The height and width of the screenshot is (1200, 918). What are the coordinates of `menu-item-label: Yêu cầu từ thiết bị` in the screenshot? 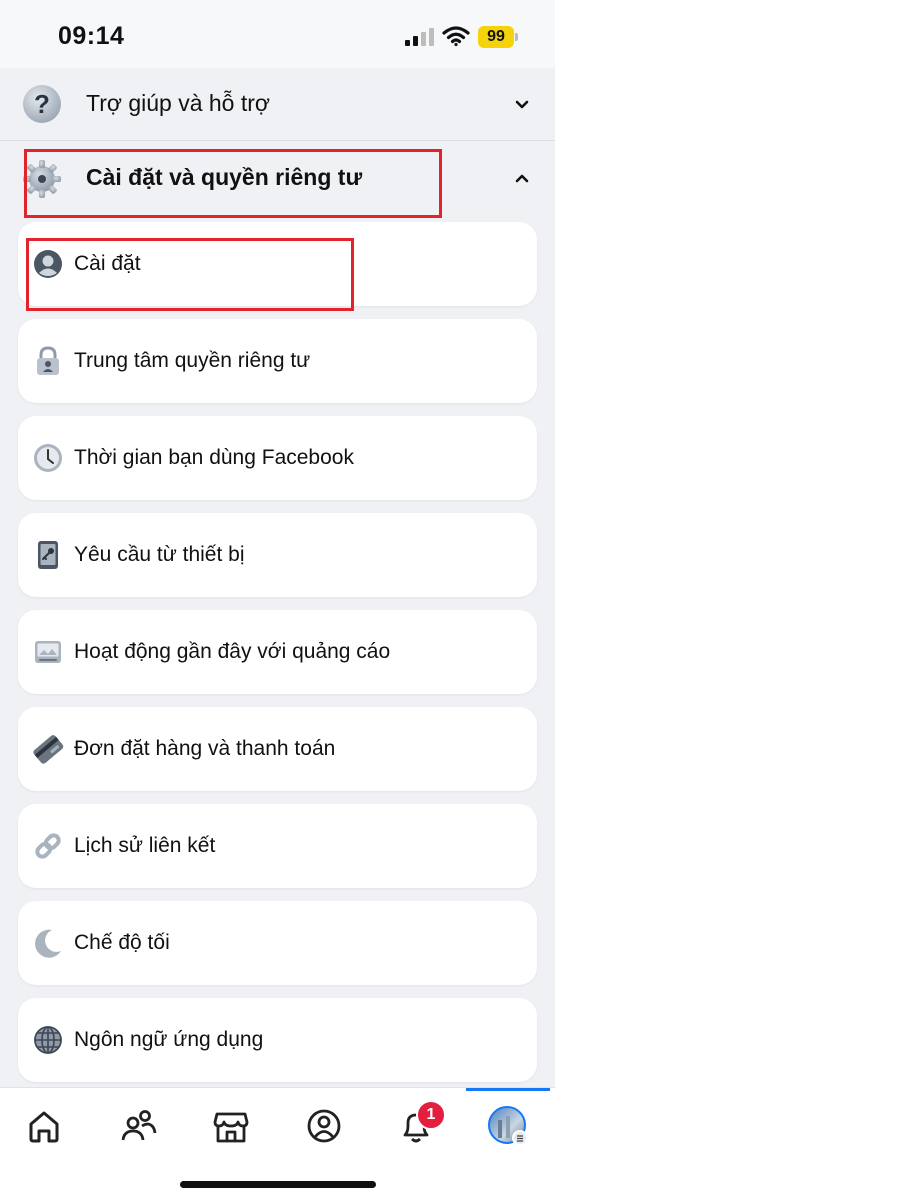 It's located at (159, 554).